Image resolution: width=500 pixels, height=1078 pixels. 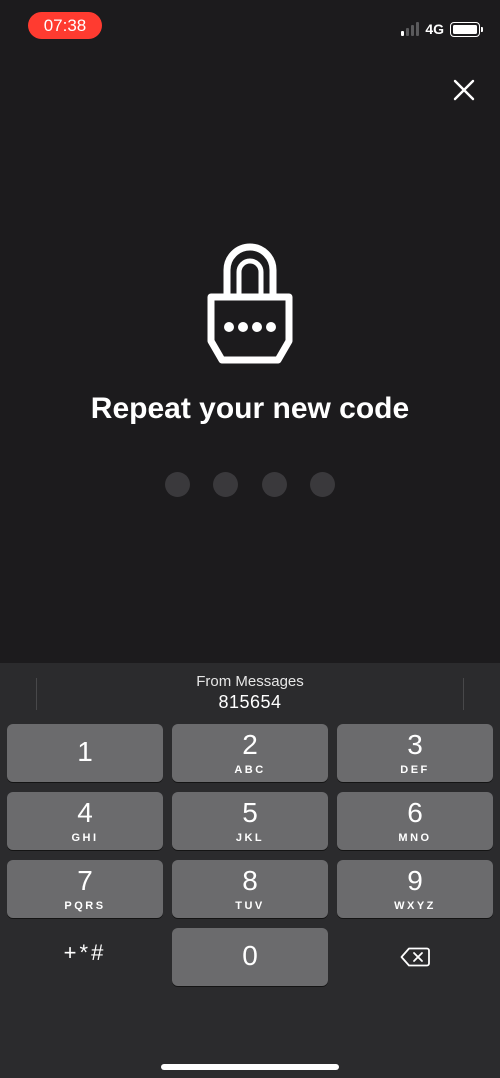 What do you see at coordinates (250, 26) in the screenshot?
I see `status-bar: 07:38 4G` at bounding box center [250, 26].